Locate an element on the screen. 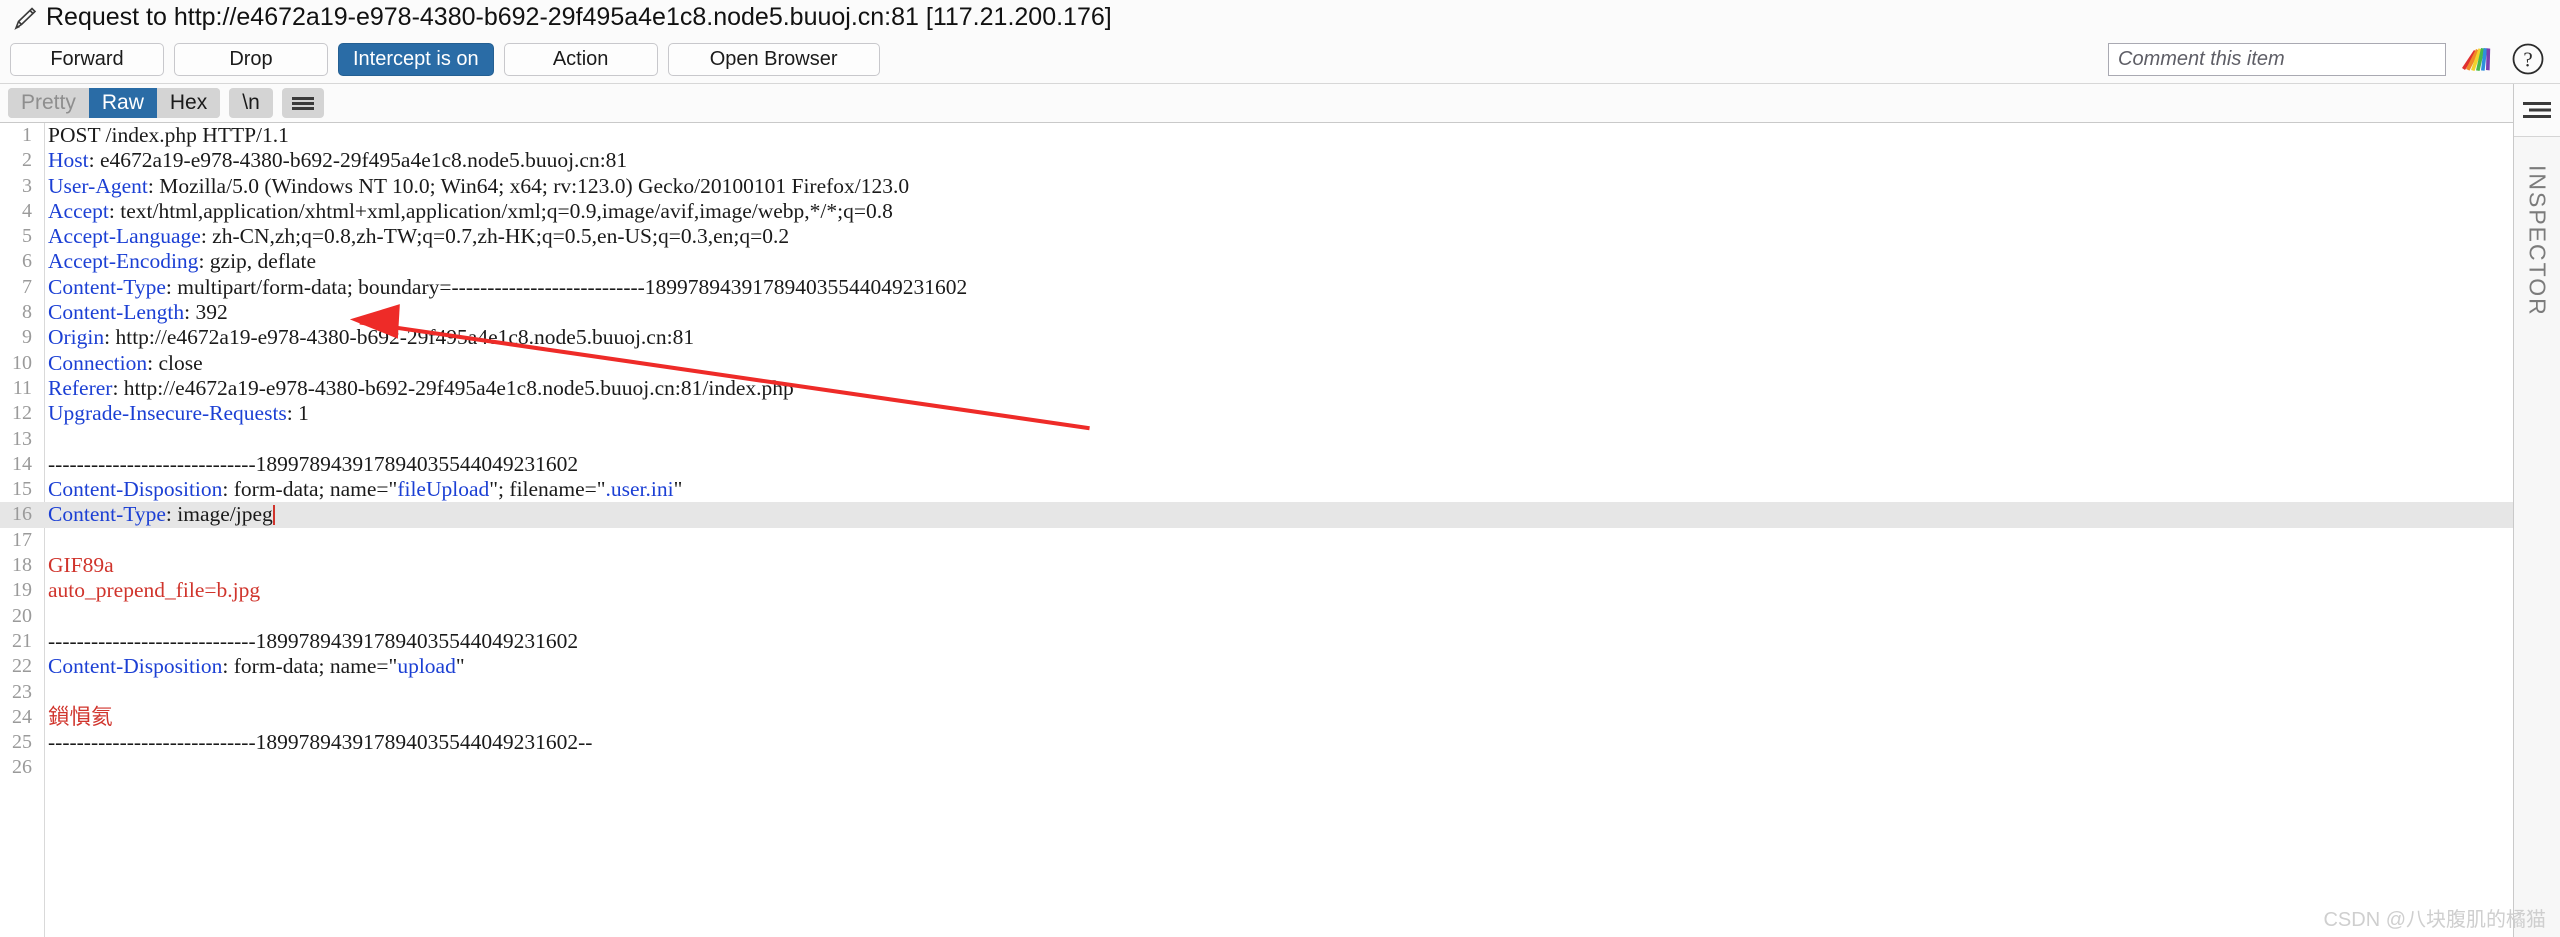  code-line-text: POST /index.php HTTP/1.1 is located at coordinates (168, 135).